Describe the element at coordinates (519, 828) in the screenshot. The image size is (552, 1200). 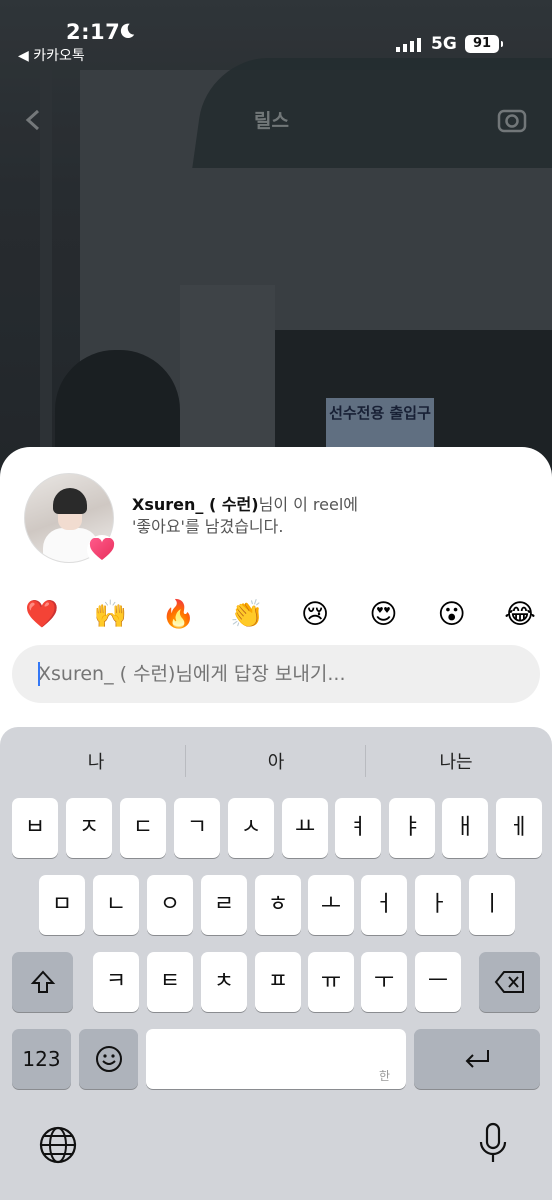
I see `key-e: ㅔ` at that location.